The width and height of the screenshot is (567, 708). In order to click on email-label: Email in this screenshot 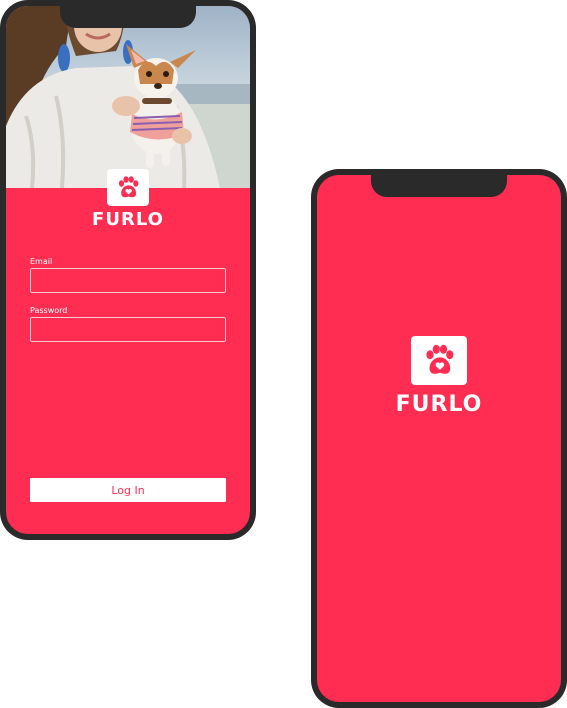, I will do `click(41, 261)`.